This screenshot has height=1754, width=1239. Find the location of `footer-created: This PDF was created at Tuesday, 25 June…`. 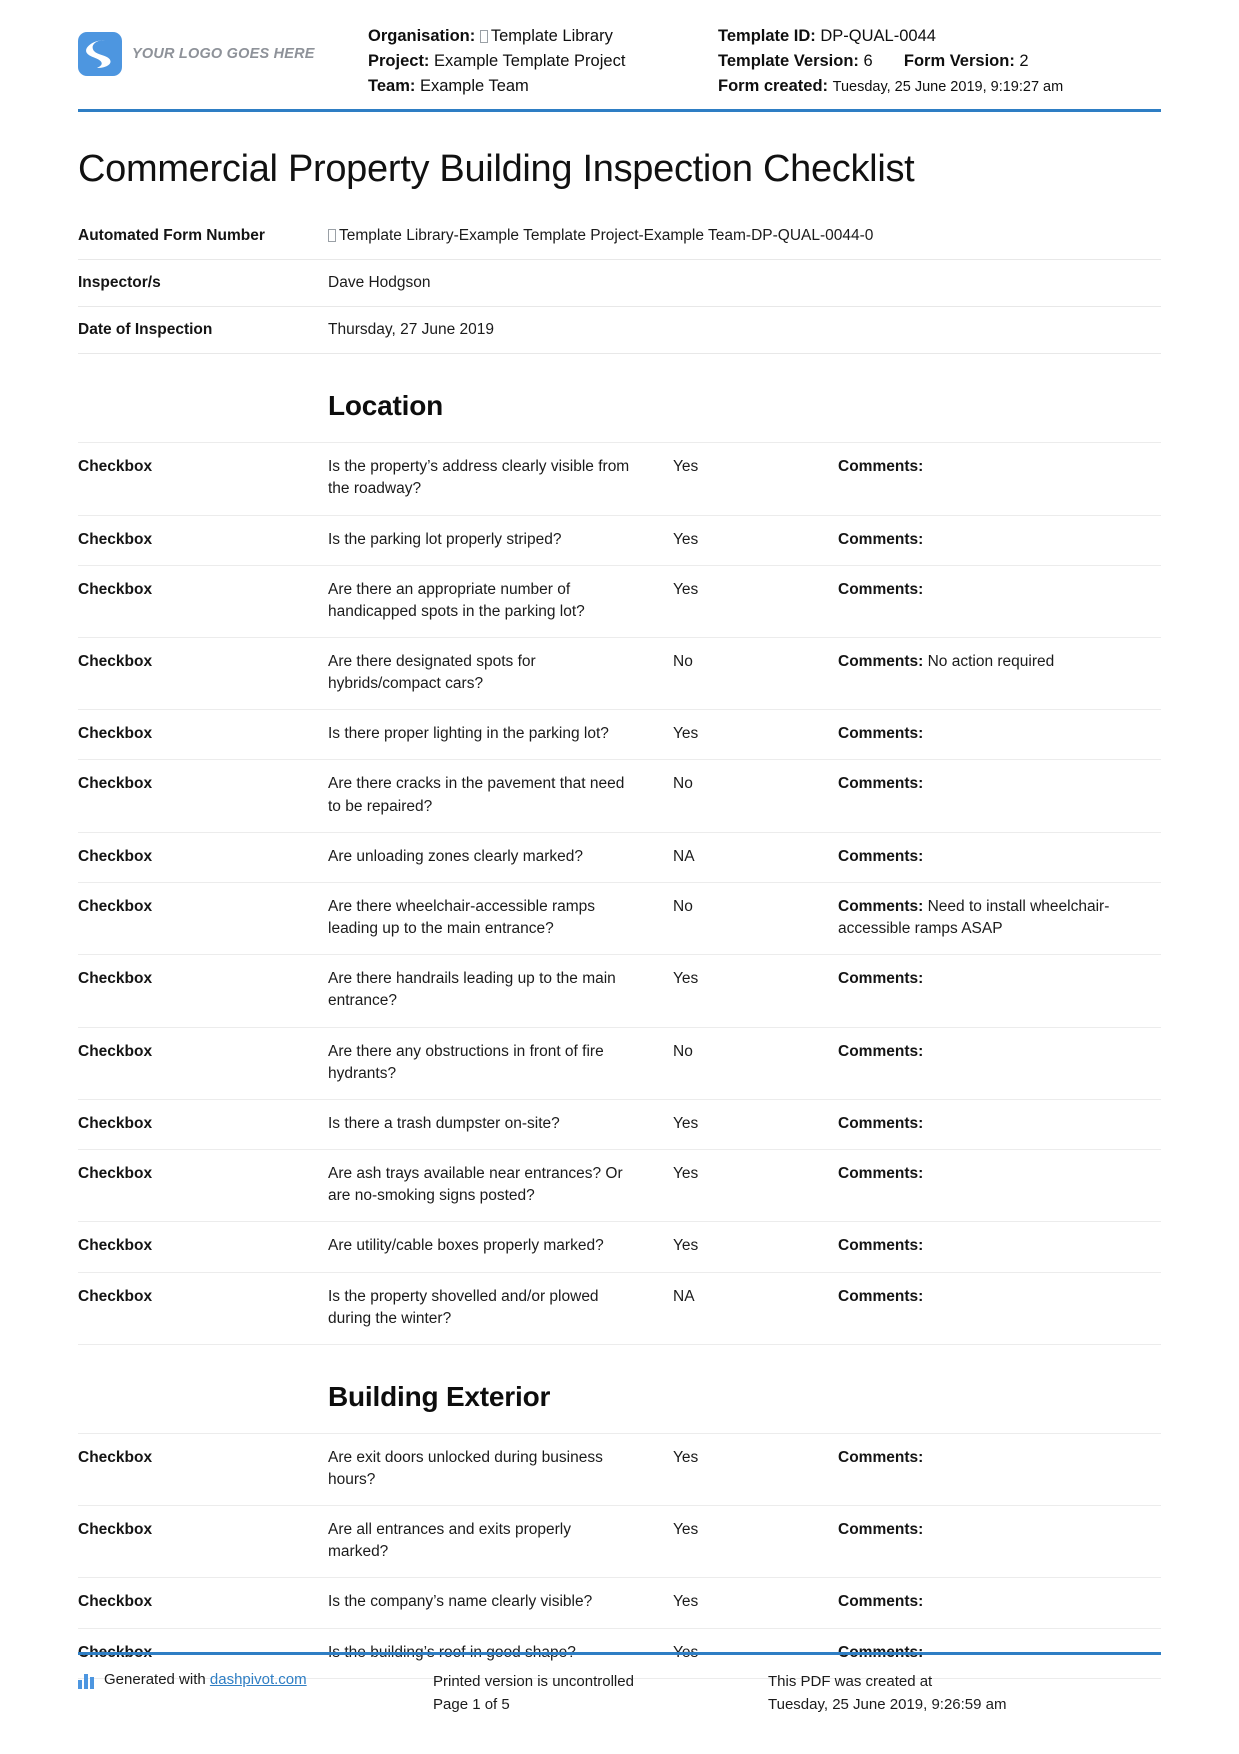

footer-created: This PDF was created at Tuesday, 25 June… is located at coordinates (964, 1693).